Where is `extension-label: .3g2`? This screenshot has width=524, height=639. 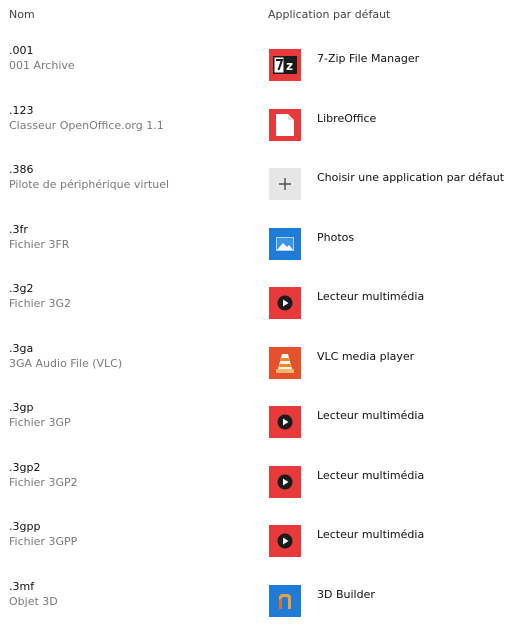 extension-label: .3g2 is located at coordinates (21, 288).